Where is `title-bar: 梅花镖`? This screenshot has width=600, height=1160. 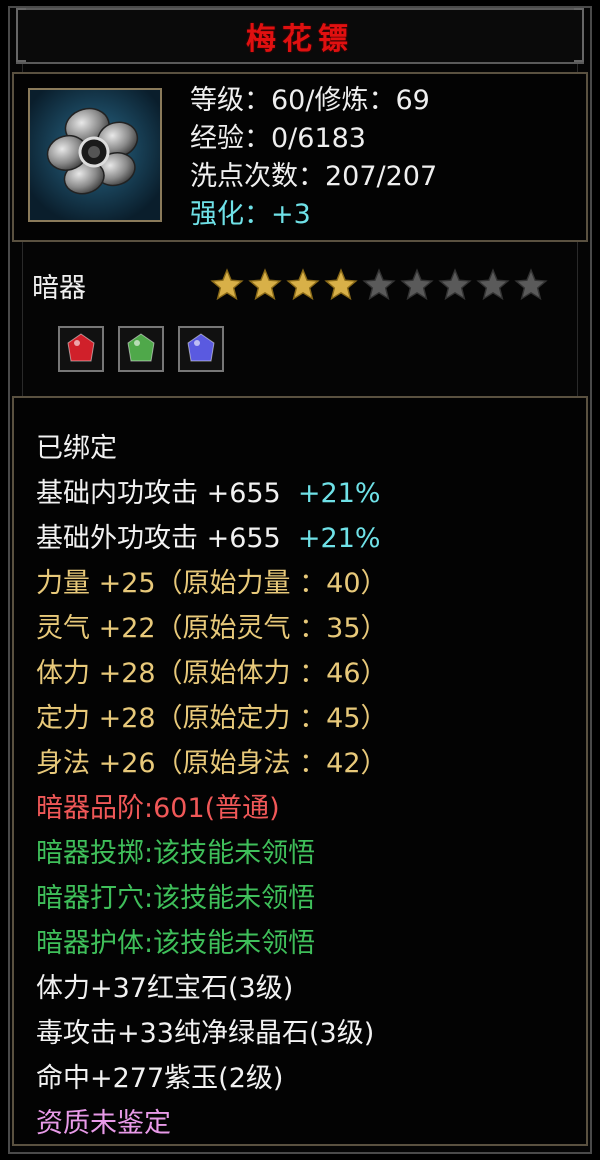
title-bar: 梅花镖 is located at coordinates (300, 35).